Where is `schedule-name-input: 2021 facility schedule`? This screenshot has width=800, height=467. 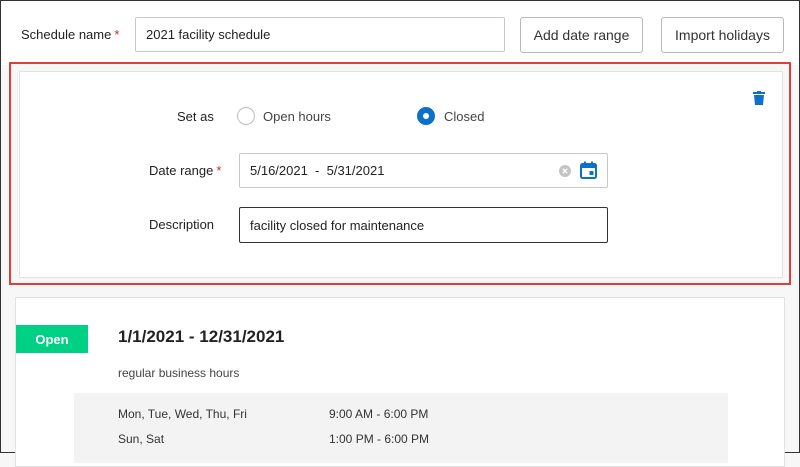 schedule-name-input: 2021 facility schedule is located at coordinates (320, 34).